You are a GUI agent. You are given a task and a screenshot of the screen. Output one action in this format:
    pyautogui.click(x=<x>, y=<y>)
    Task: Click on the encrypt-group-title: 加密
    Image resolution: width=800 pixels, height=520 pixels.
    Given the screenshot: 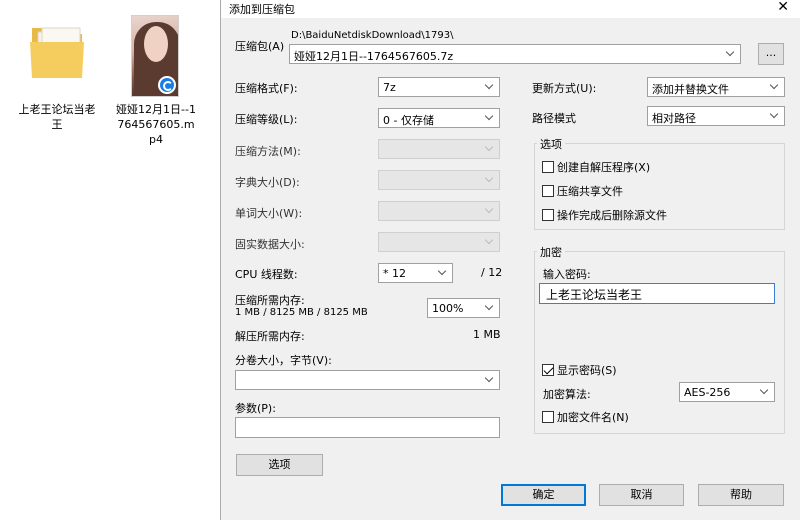 What is the action you would take?
    pyautogui.click(x=551, y=252)
    